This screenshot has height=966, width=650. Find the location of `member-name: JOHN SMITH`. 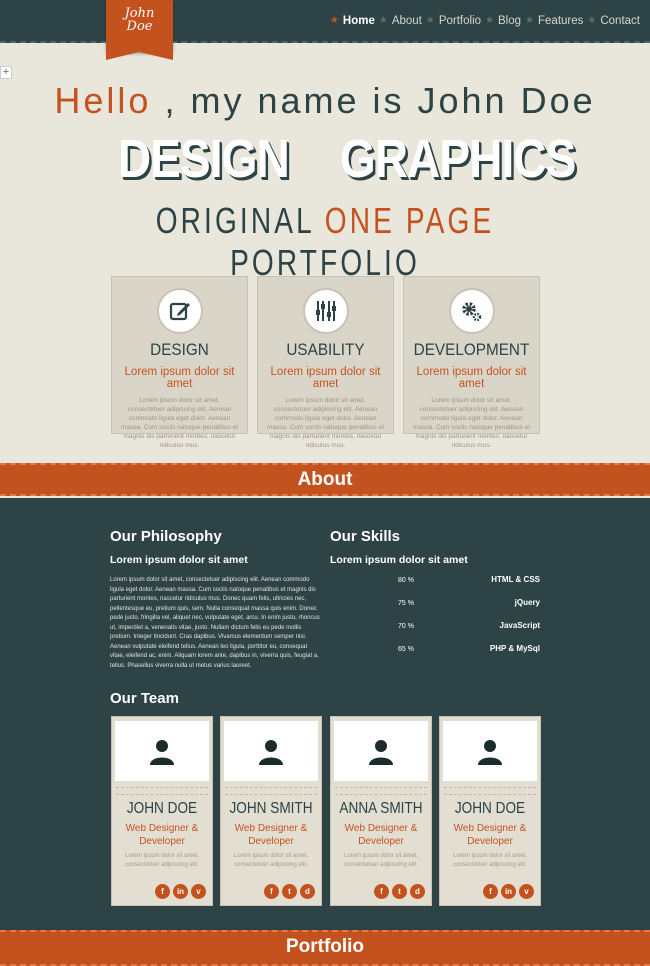

member-name: JOHN SMITH is located at coordinates (271, 808).